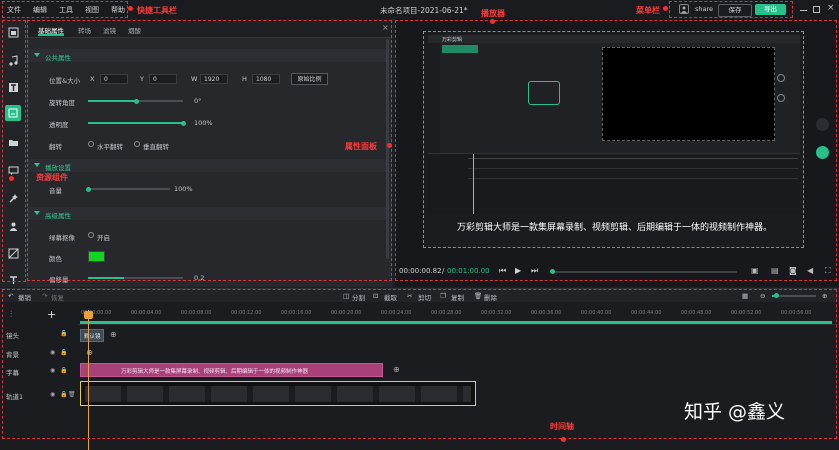 This screenshot has width=839, height=450. Describe the element at coordinates (157, 10) in the screenshot. I see `annotation-quick-toolbar: 快捷工具栏` at that location.